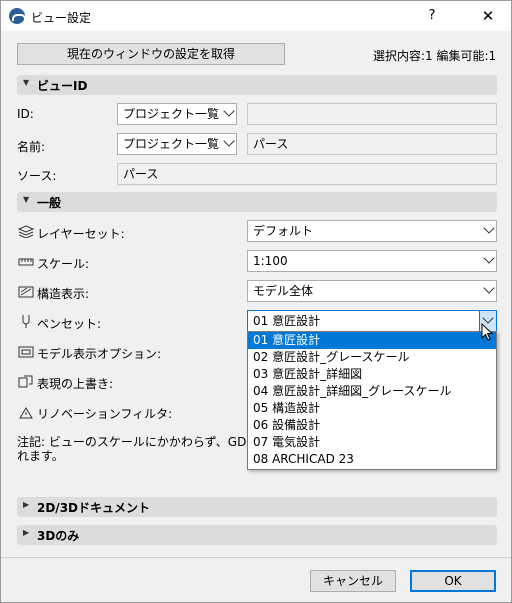 The image size is (512, 603). Describe the element at coordinates (372, 144) in the screenshot. I see `name-field: パース` at that location.